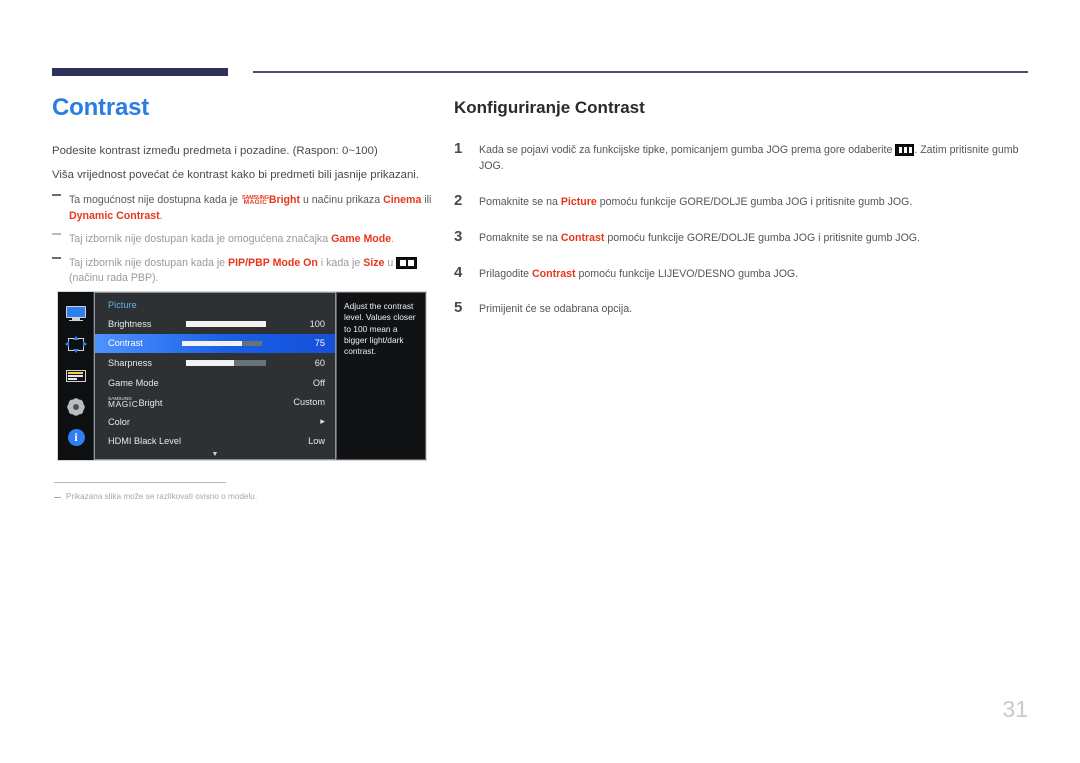 The image size is (1080, 763). Describe the element at coordinates (130, 362) in the screenshot. I see `osd-row-label: Sharpness` at that location.